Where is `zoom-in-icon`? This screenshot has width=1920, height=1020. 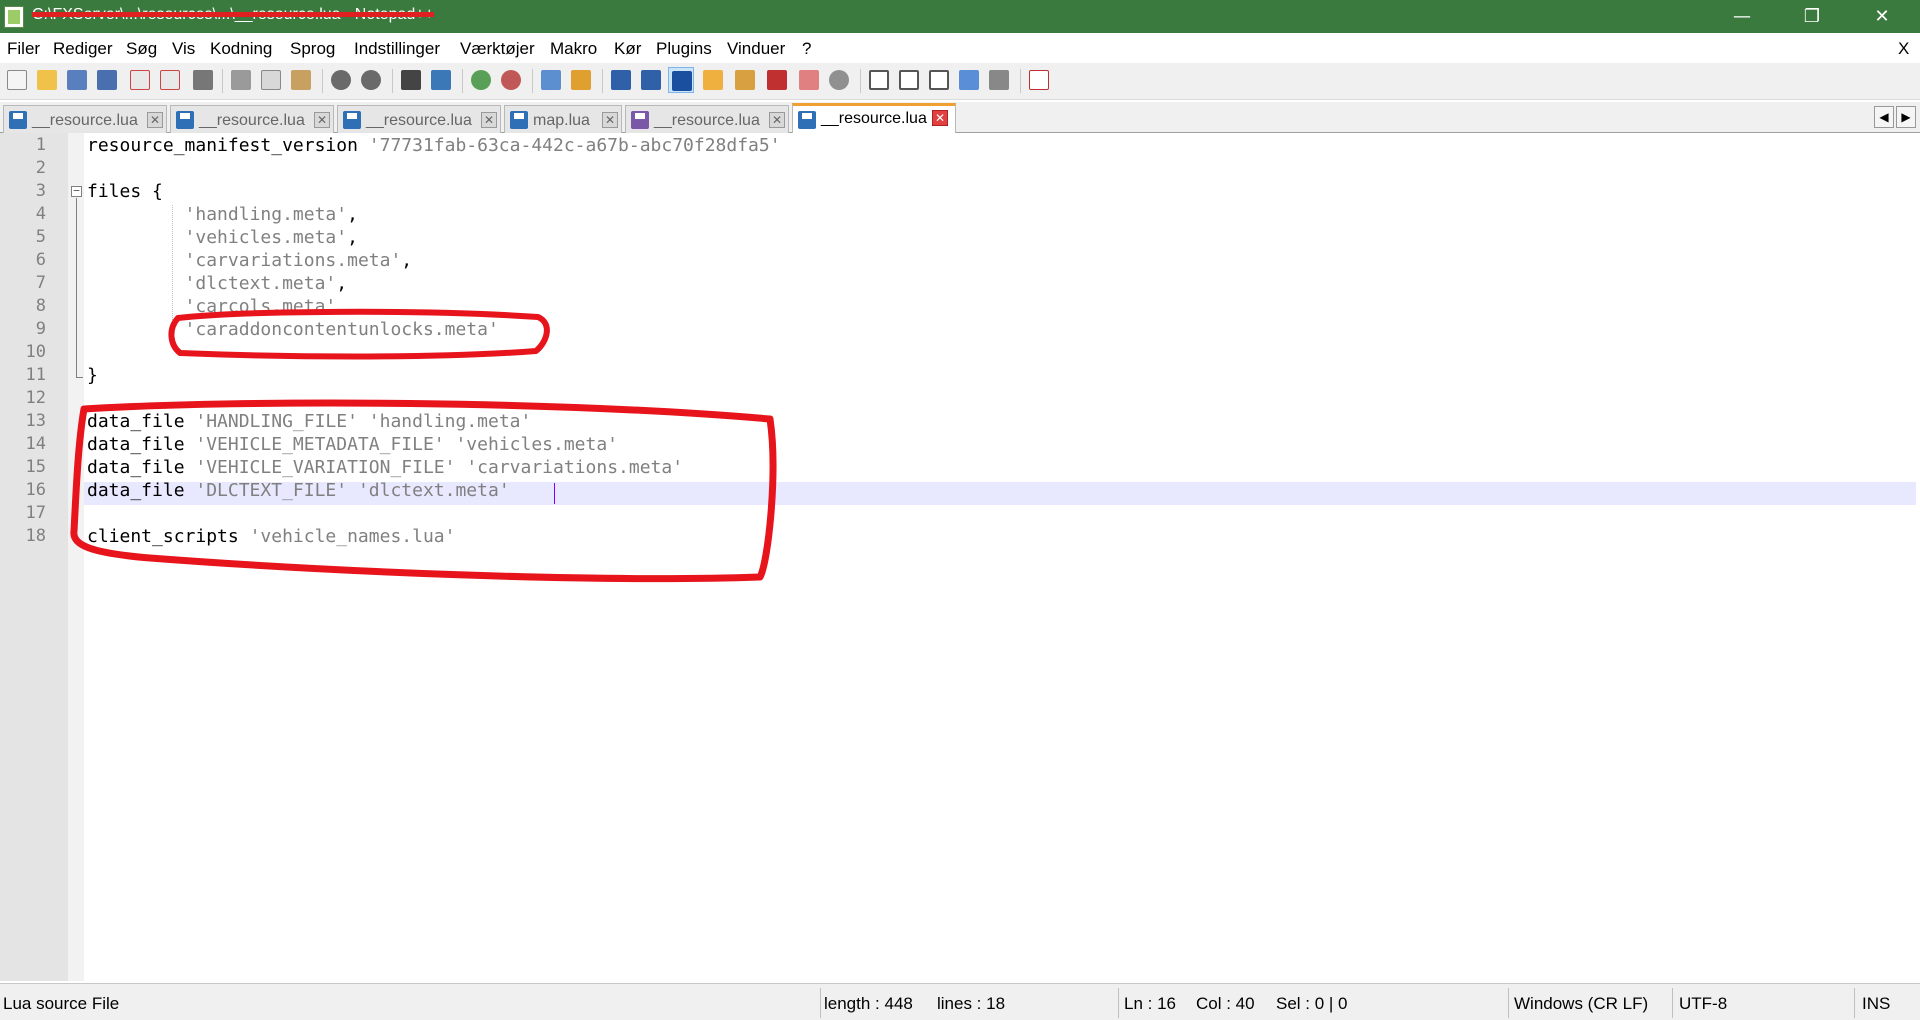 zoom-in-icon is located at coordinates (481, 80).